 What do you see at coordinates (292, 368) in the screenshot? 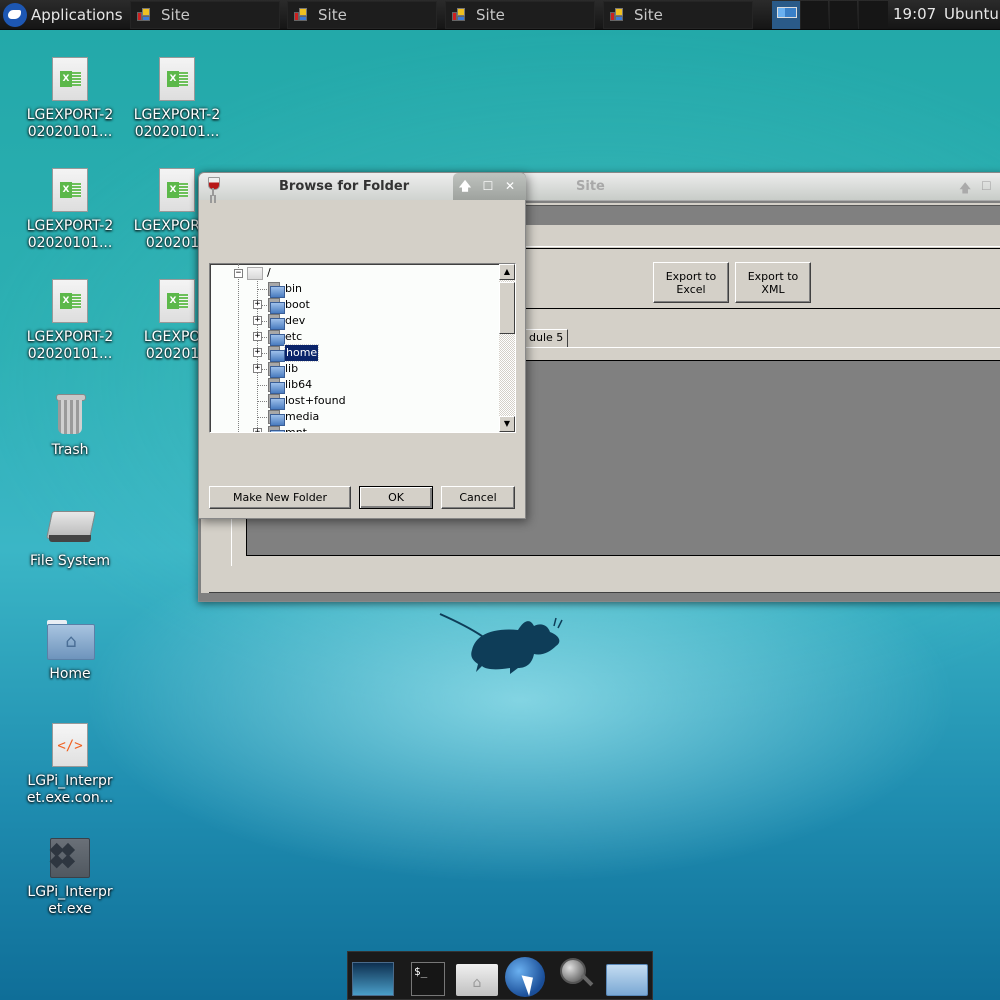
I see `tree-item-label: lib` at bounding box center [292, 368].